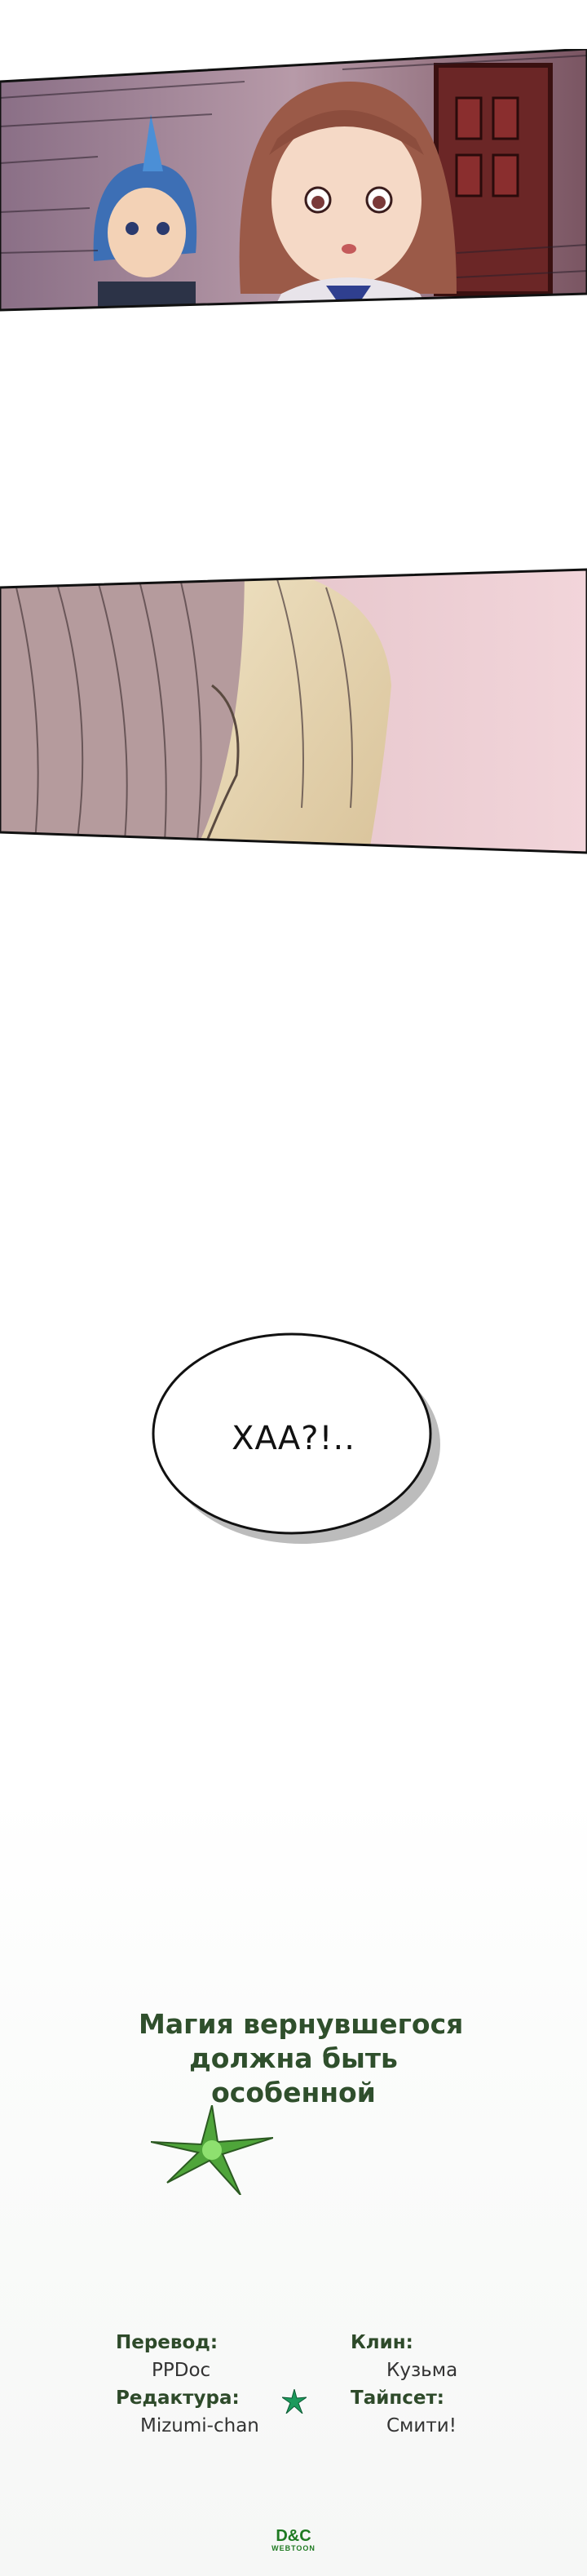 The width and height of the screenshot is (587, 2576). I want to click on speech-bubble-text: ХАА?!.., so click(293, 1438).